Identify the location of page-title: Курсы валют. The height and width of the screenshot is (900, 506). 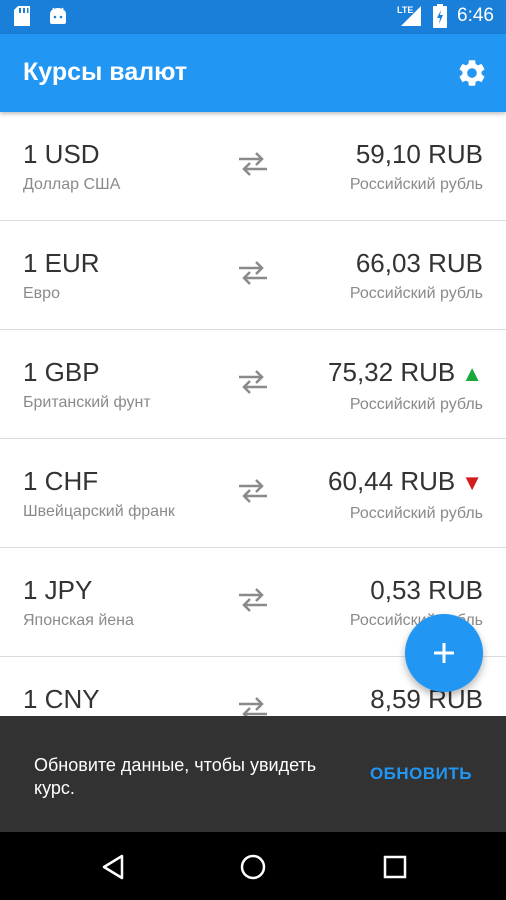
(105, 72).